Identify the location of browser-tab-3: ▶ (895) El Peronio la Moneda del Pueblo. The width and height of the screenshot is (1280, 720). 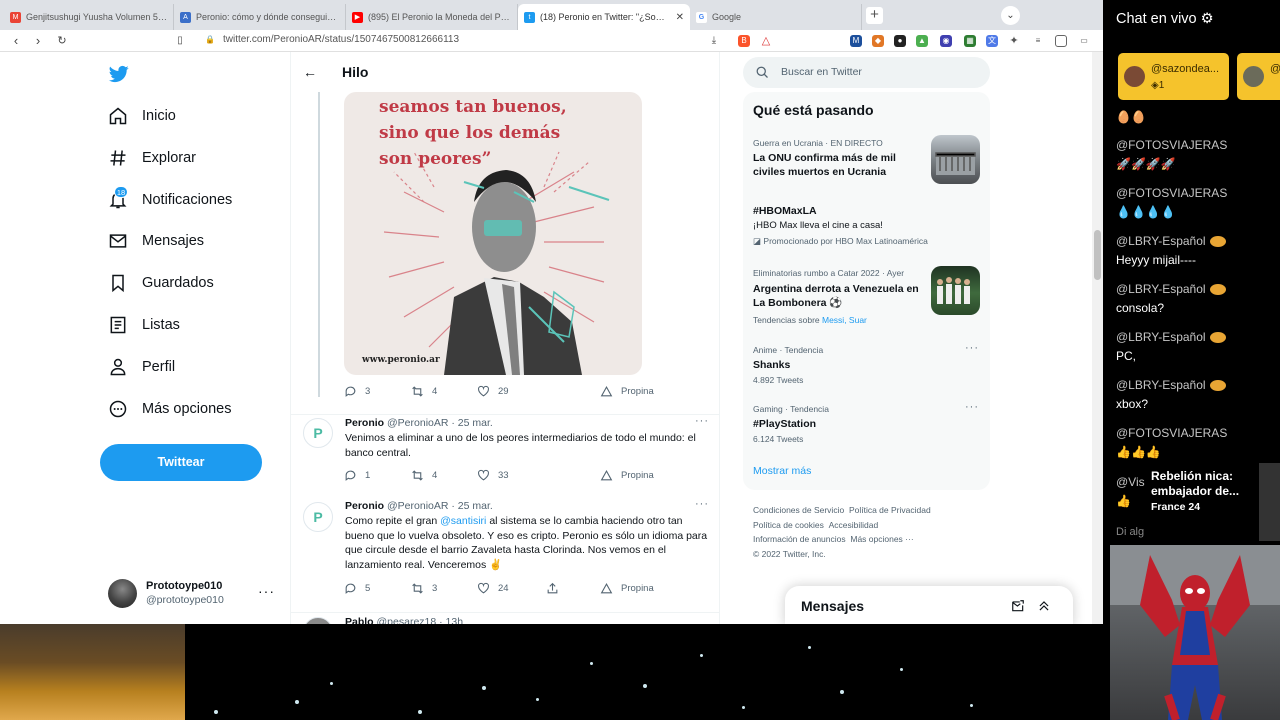
(432, 17).